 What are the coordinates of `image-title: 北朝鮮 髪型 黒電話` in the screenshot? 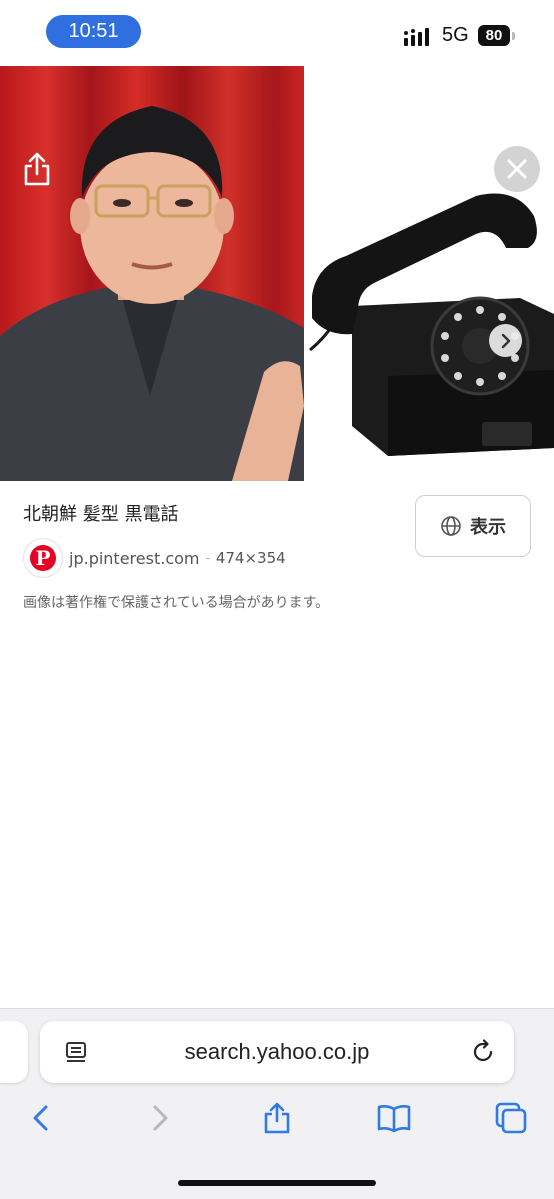 It's located at (101, 514).